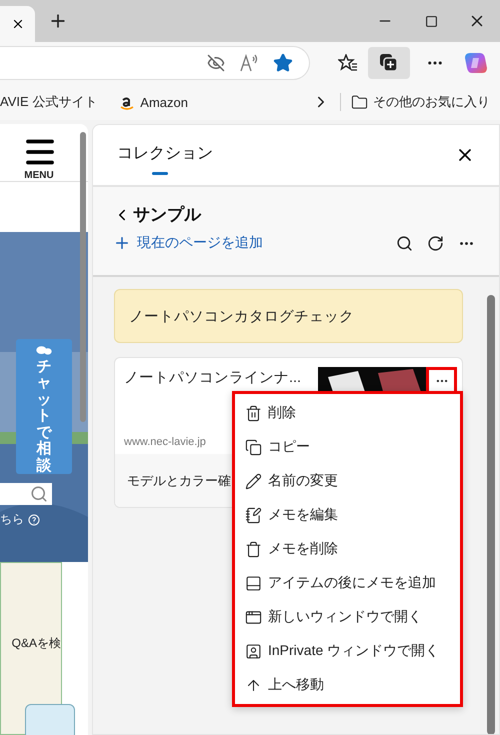  I want to click on card-note: モデルとカラー確, so click(179, 481).